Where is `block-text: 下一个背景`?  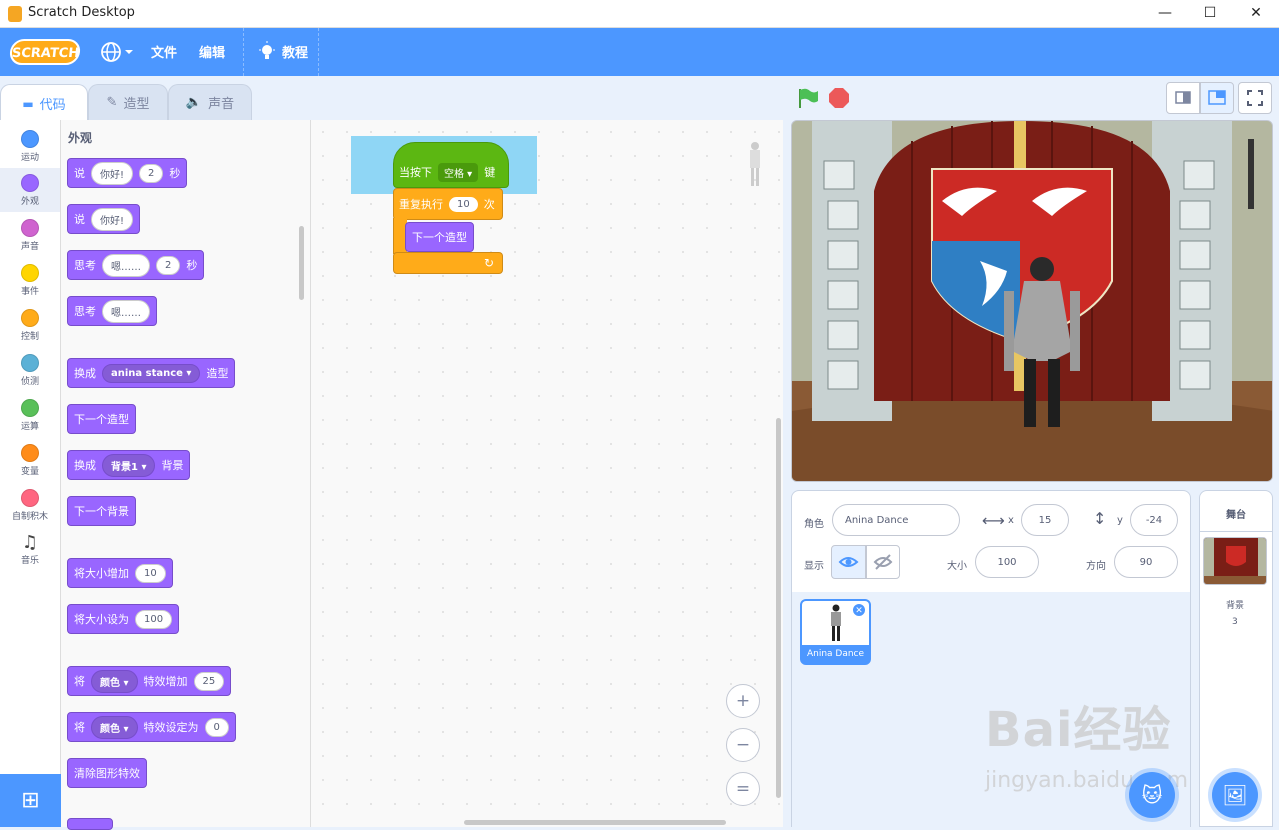 block-text: 下一个背景 is located at coordinates (101, 511).